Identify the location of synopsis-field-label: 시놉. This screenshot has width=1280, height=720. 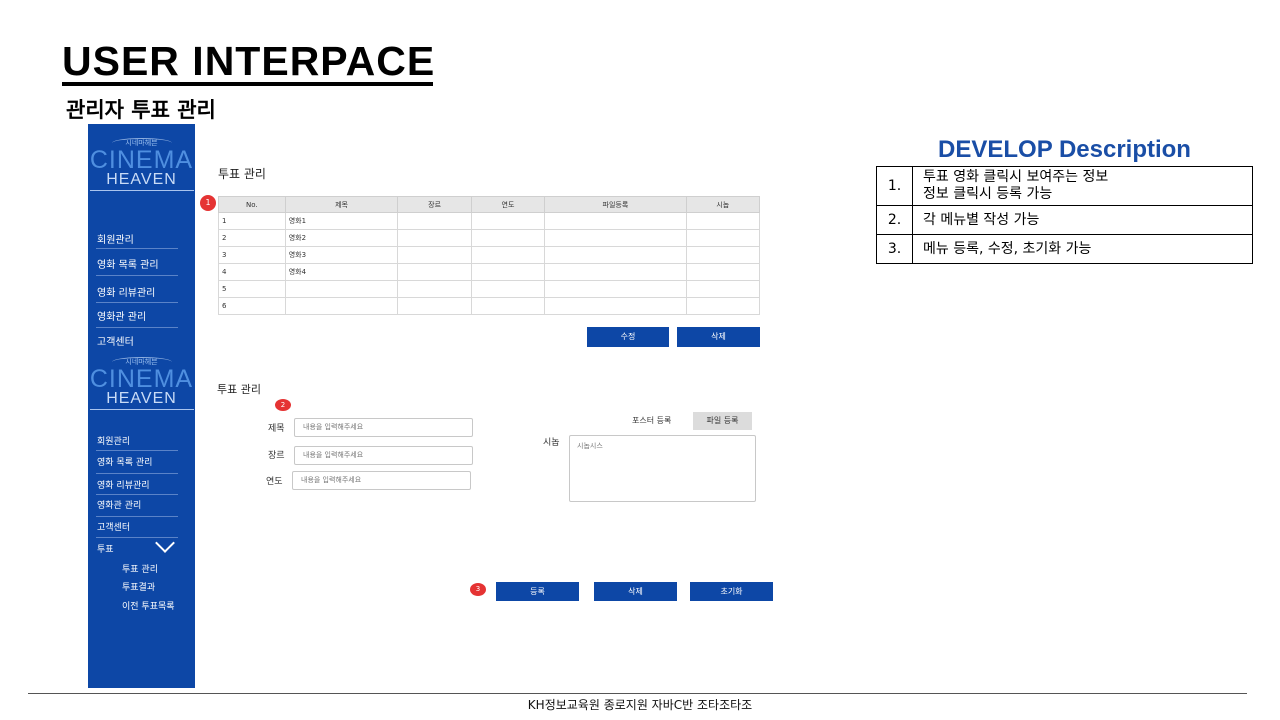
(551, 443).